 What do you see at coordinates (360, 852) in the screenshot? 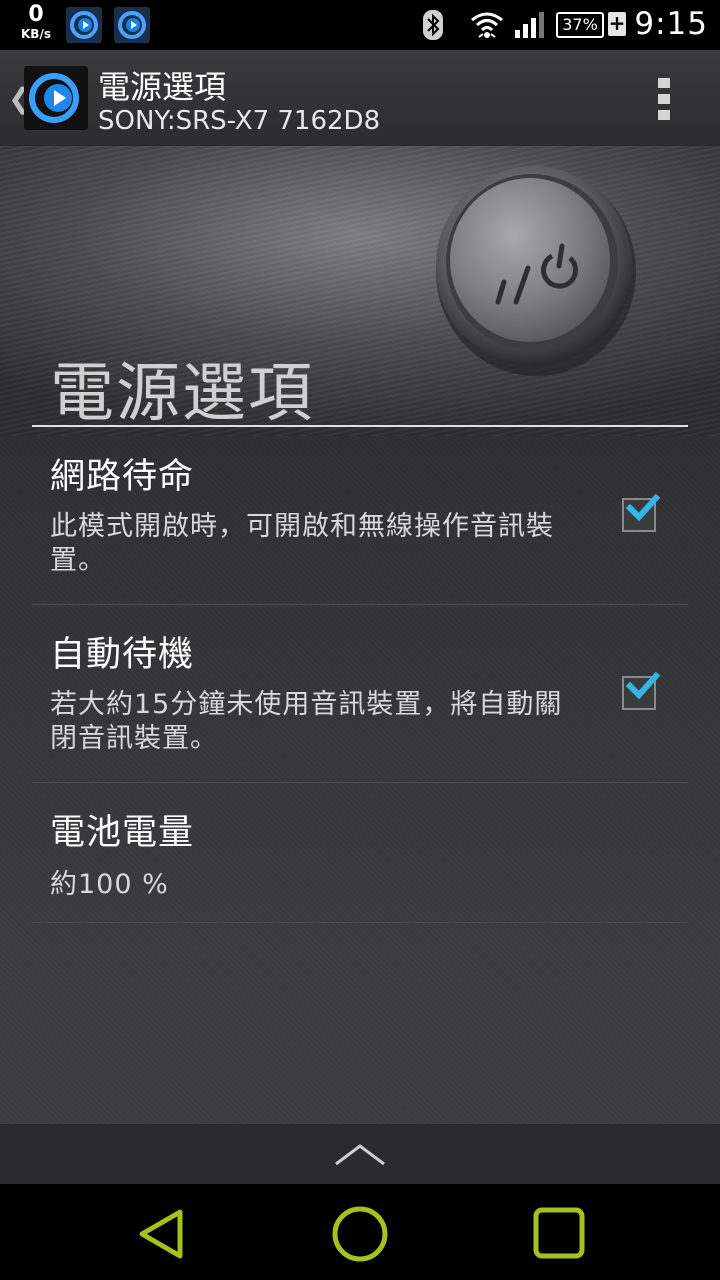
I see `pref-battery-level: 電池電量 約100 %` at bounding box center [360, 852].